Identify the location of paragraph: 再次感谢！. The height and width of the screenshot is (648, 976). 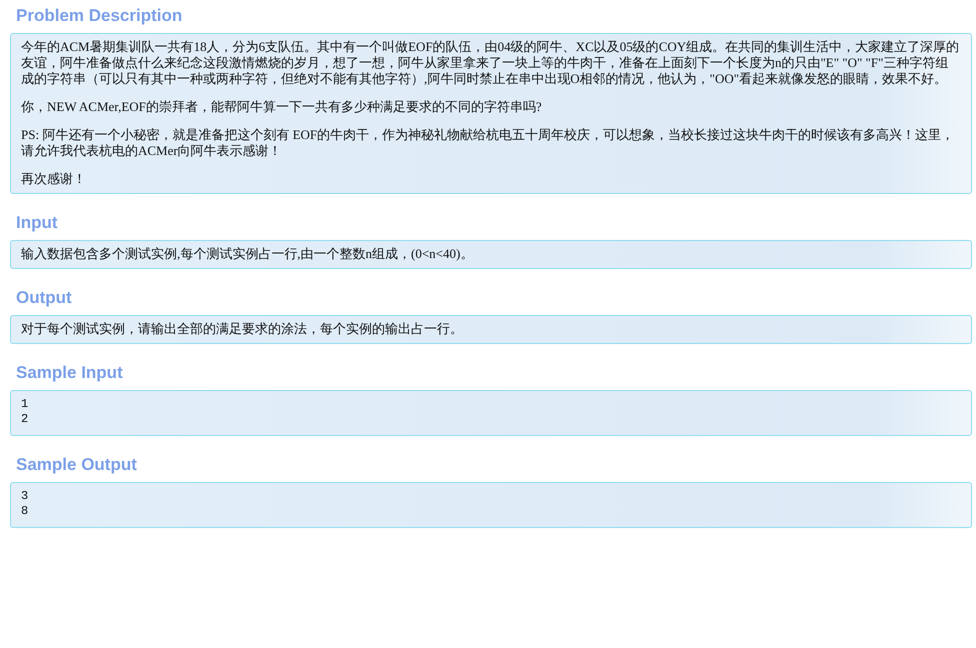
(54, 179).